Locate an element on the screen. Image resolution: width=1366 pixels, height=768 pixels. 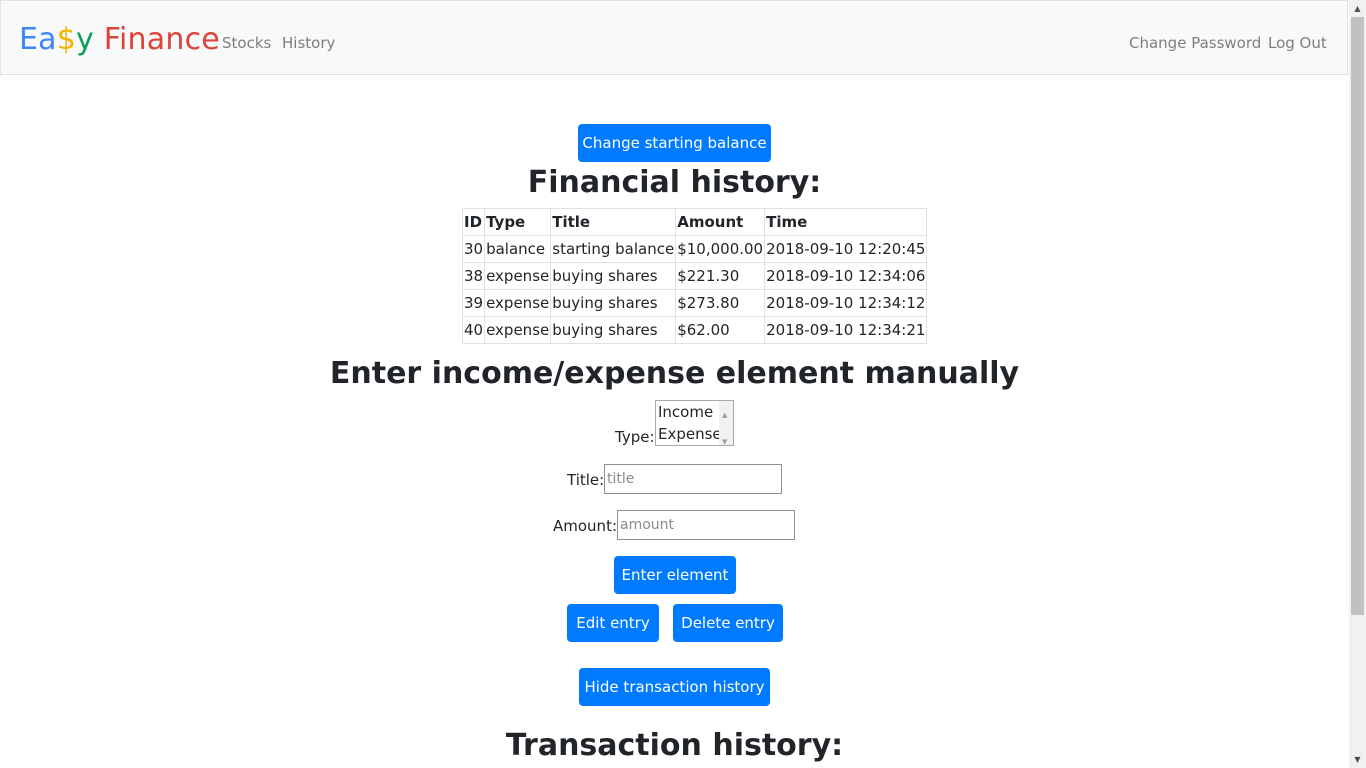
type-select: Income Expense ▲ ▼ is located at coordinates (694, 423).